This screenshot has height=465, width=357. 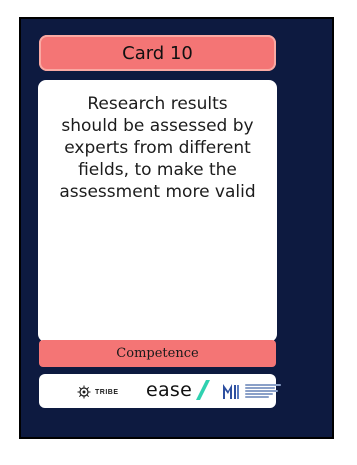 I want to click on ease-slash-icon, so click(x=203, y=390).